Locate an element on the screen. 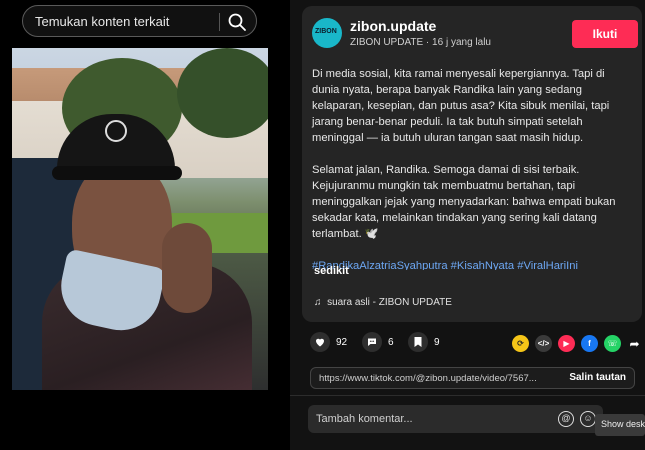 This screenshot has width=645, height=450. like-button: 92 is located at coordinates (328, 342).